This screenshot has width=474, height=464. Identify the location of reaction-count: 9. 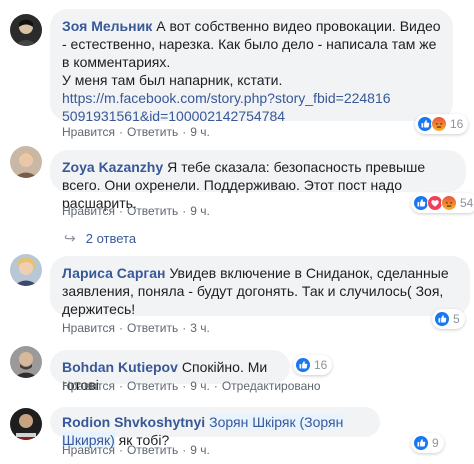
(435, 443).